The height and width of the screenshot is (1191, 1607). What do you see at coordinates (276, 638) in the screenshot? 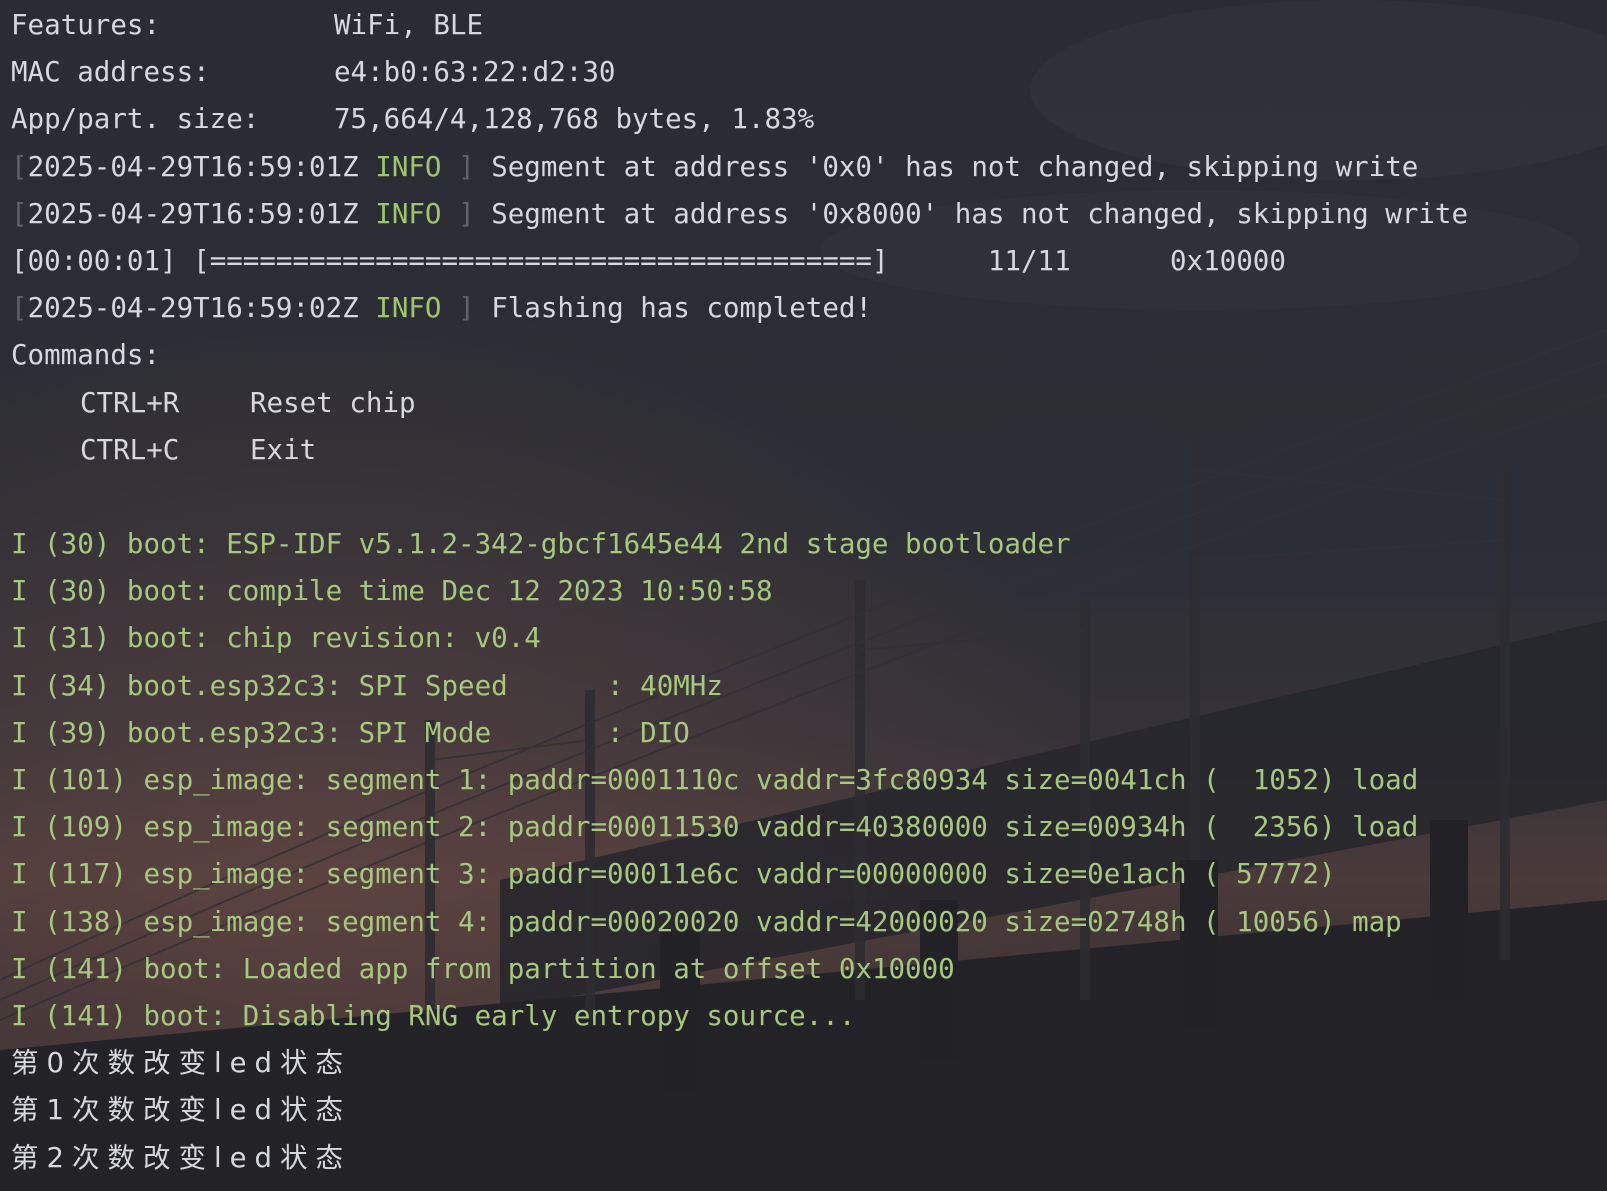
I see `boot-log-line: I (31) boot: chip revision: v0.4` at bounding box center [276, 638].